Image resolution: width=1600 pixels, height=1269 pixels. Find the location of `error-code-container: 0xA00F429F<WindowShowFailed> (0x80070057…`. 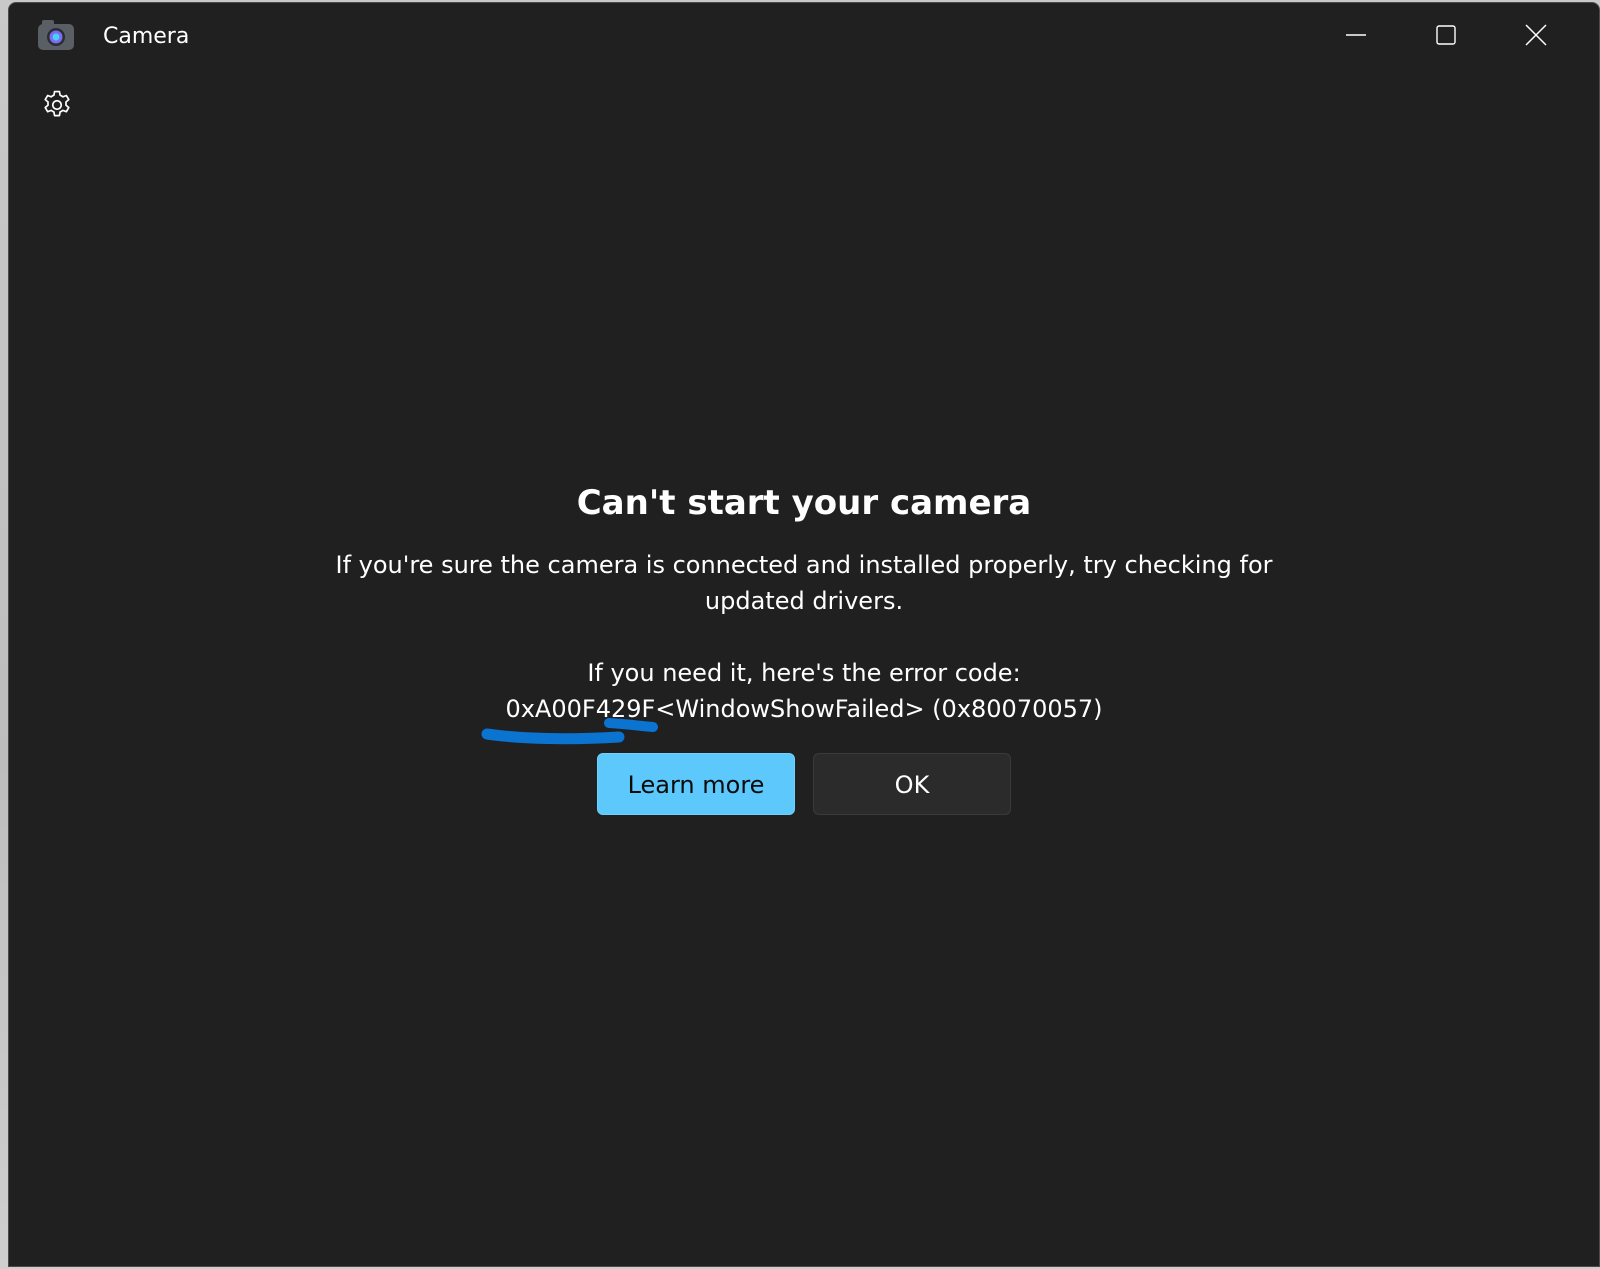

error-code-container: 0xA00F429F<WindowShowFailed> (0x80070057… is located at coordinates (792, 718).